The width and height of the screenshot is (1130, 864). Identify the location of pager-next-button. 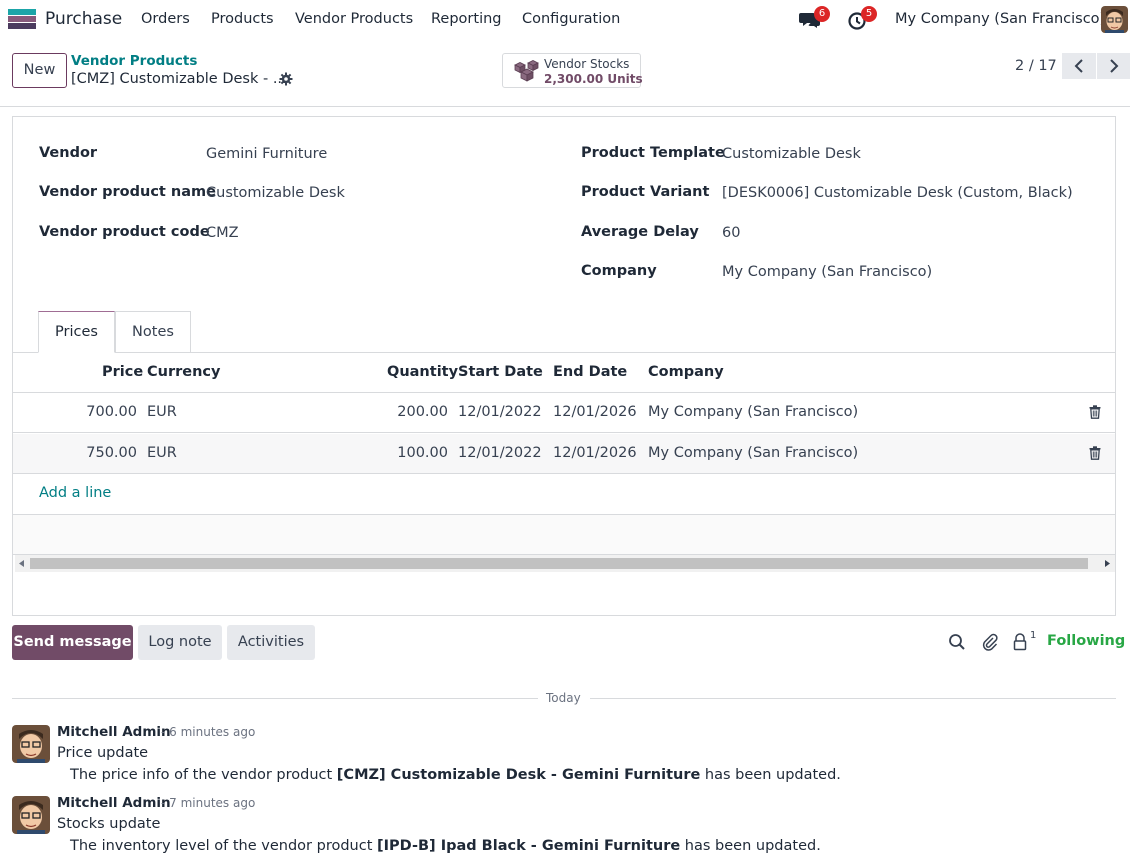
(1113, 66).